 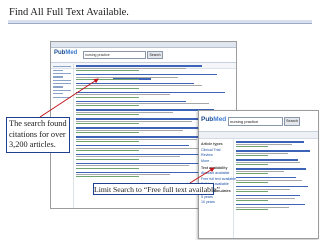 I want to click on results-list, so click(x=276, y=189).